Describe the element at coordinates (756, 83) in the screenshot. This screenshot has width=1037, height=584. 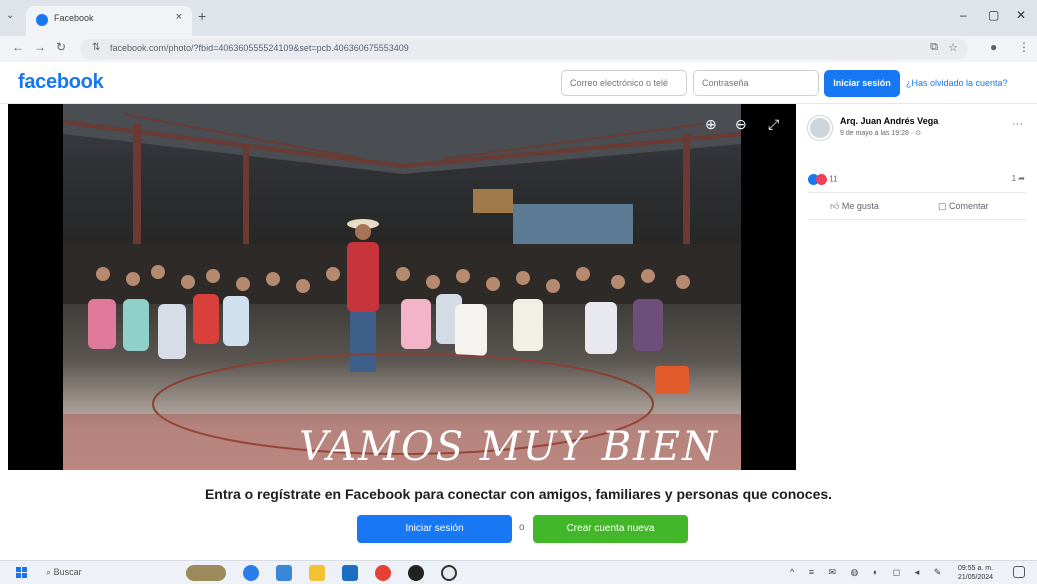
I see `password-field` at that location.